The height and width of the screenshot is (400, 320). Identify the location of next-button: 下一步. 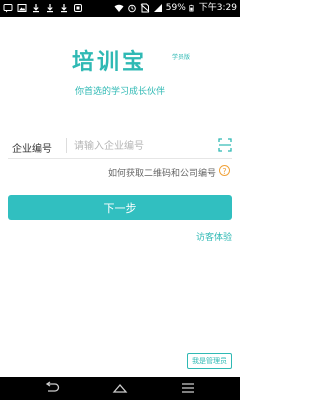
(120, 207).